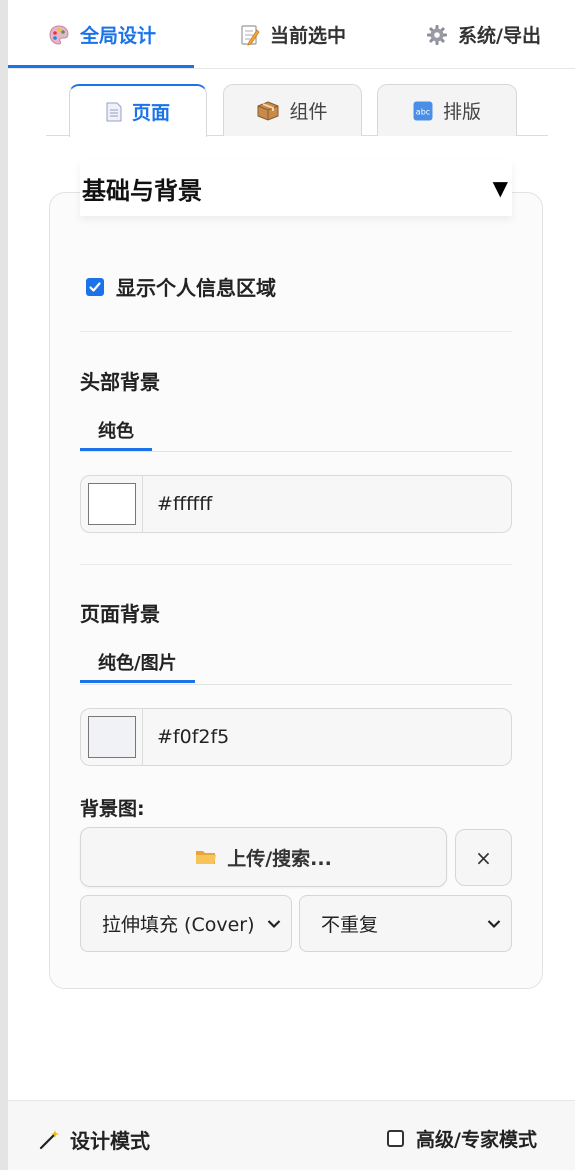 The width and height of the screenshot is (575, 1170). What do you see at coordinates (500, 188) in the screenshot?
I see `collapse-caret-icon: ▼` at bounding box center [500, 188].